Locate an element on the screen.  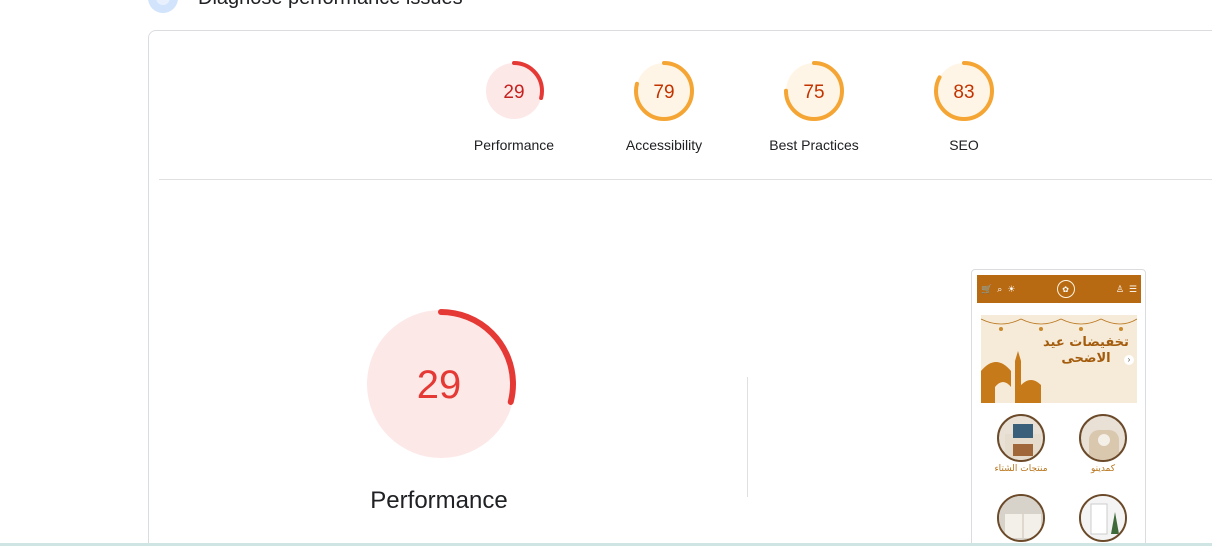
gauge-accessibility: 79 Accessibility is located at coordinates (664, 106).